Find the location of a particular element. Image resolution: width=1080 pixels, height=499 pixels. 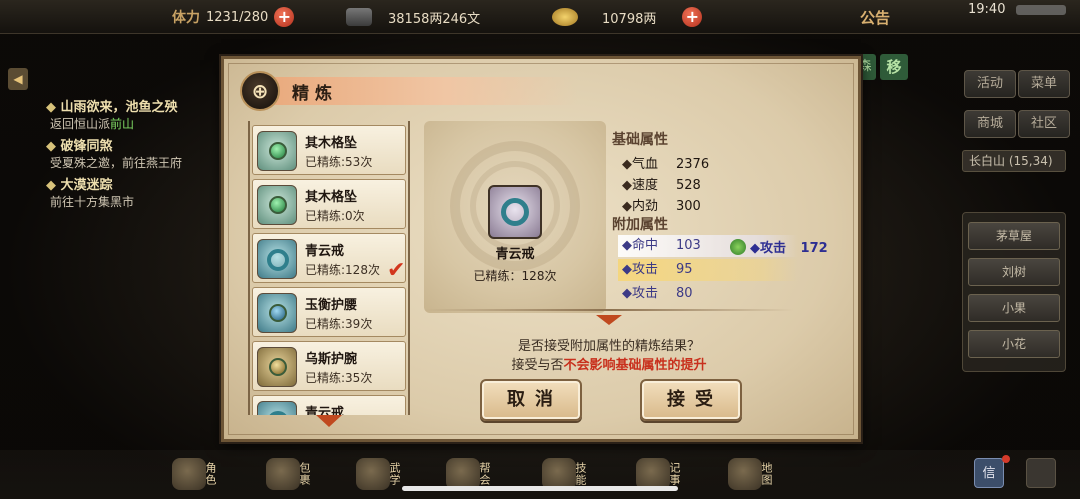

base-attr-row: ◆速度 528 is located at coordinates (661, 183).